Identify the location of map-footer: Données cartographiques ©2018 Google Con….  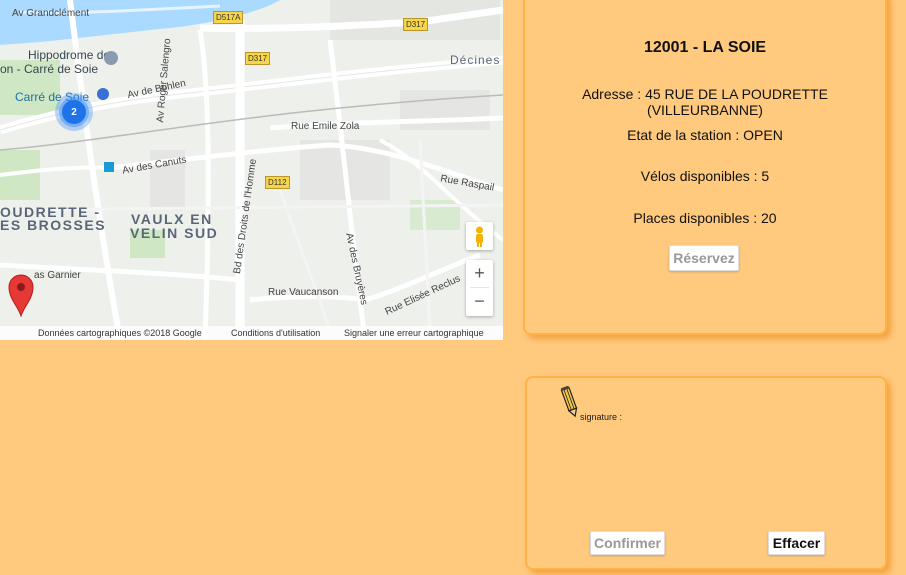
(251, 333).